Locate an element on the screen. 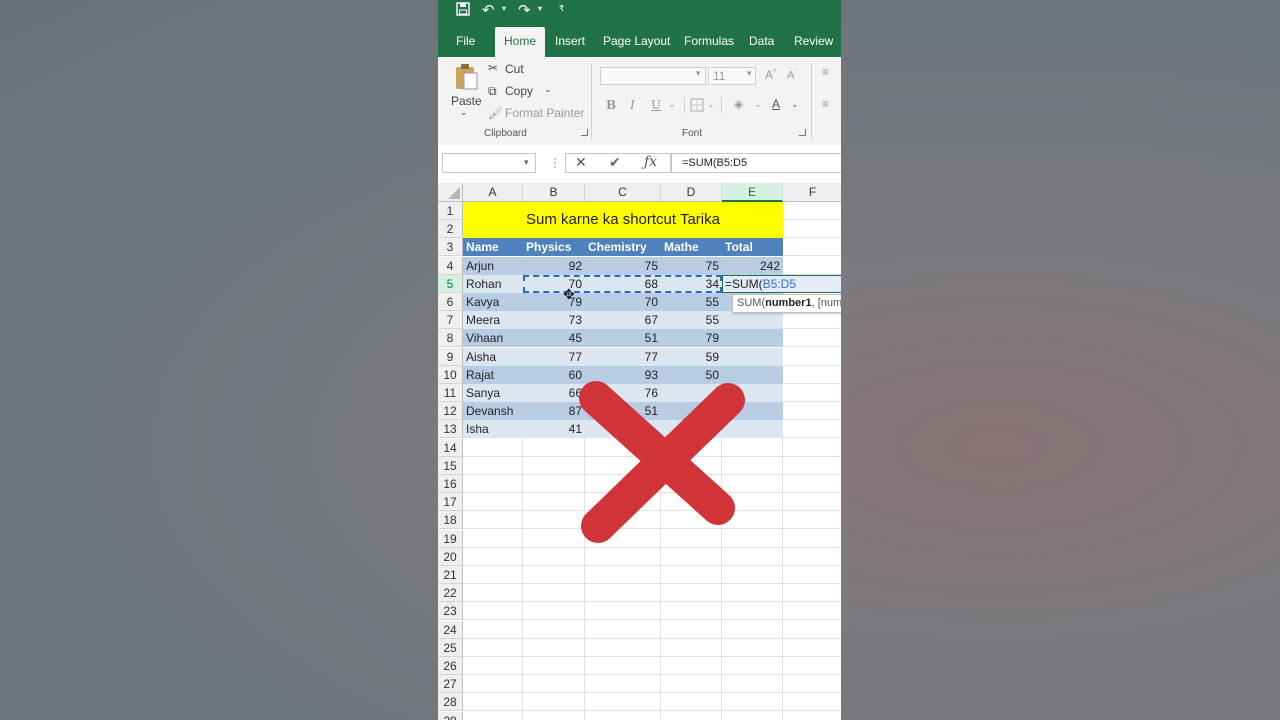  row-header-24: 24 is located at coordinates (450, 629).